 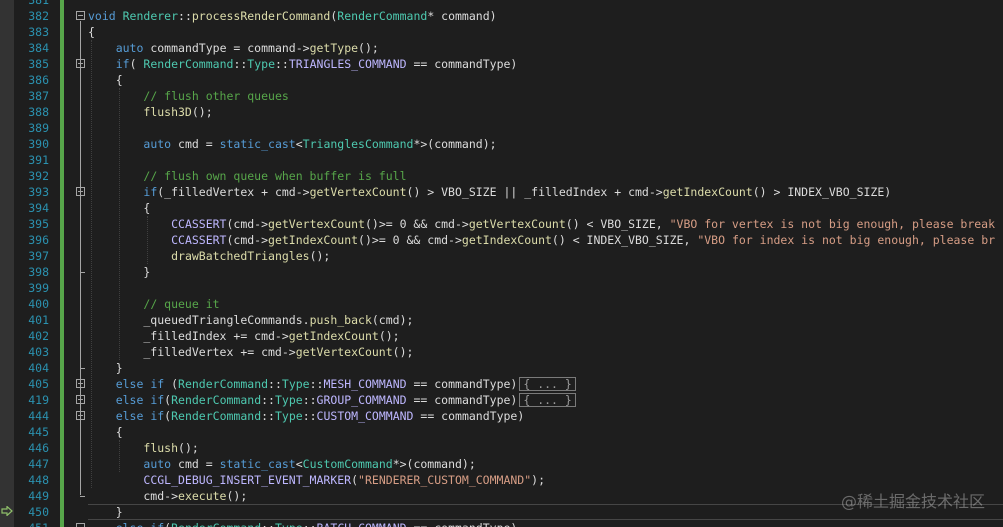 I want to click on code-line: 394 {, so click(x=501, y=208).